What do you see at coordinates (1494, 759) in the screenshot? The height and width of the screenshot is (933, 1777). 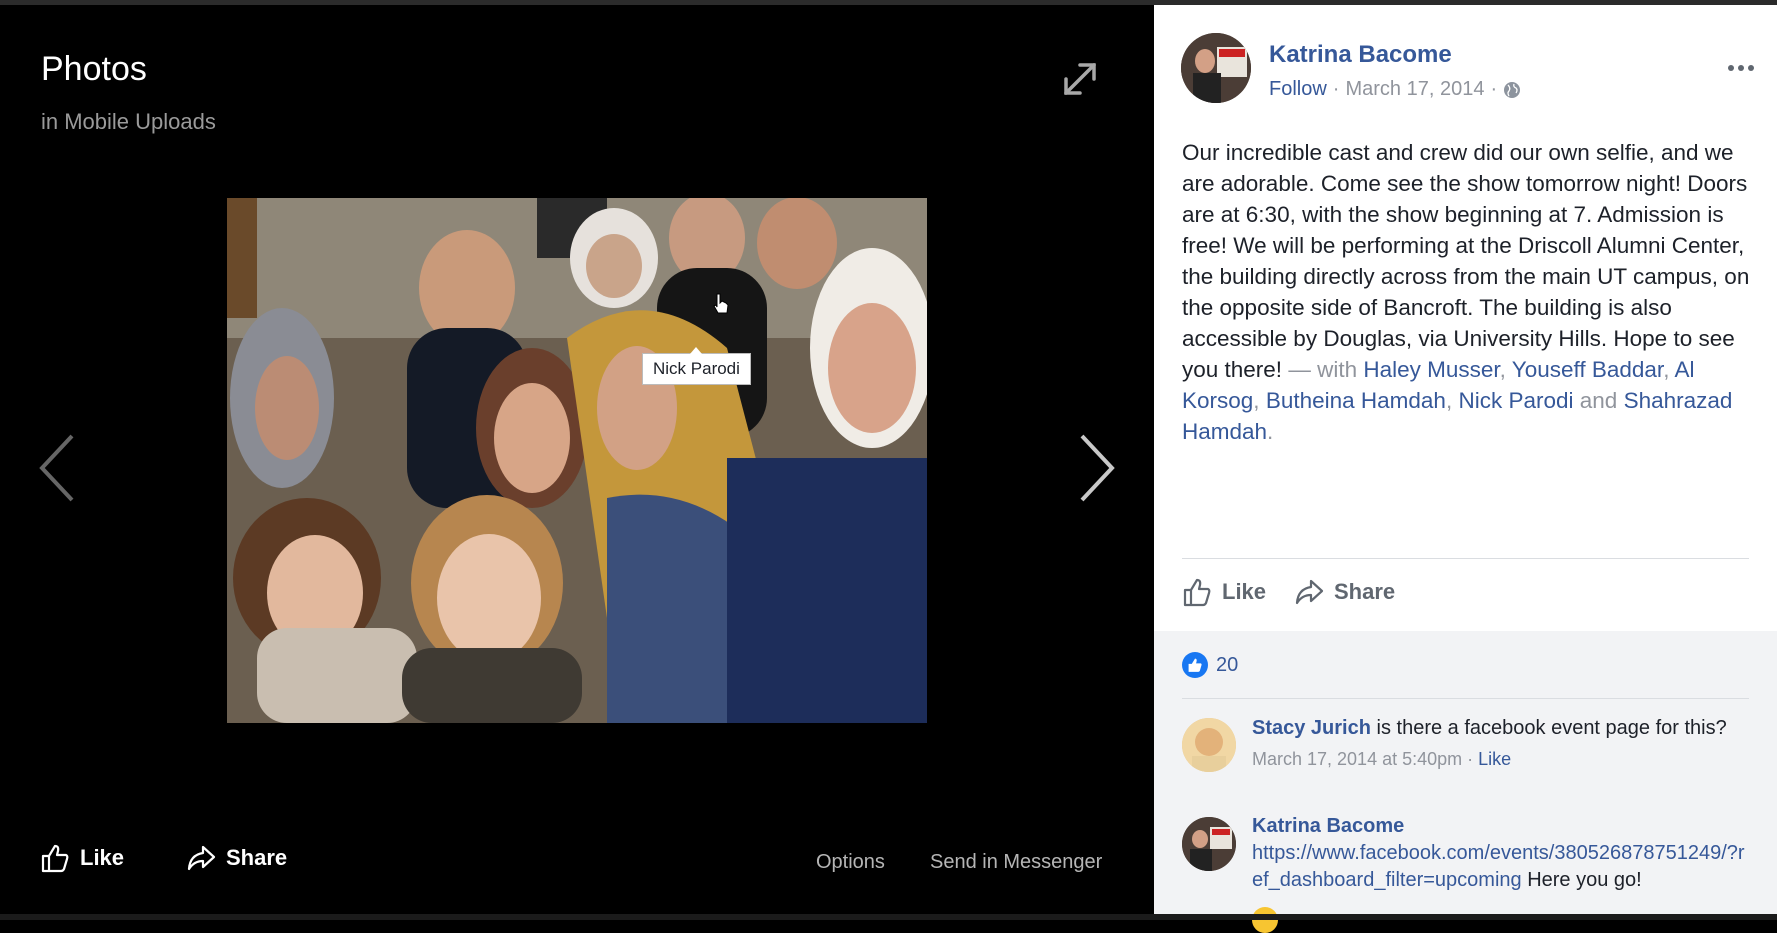 I see `comment-like-link: Like` at bounding box center [1494, 759].